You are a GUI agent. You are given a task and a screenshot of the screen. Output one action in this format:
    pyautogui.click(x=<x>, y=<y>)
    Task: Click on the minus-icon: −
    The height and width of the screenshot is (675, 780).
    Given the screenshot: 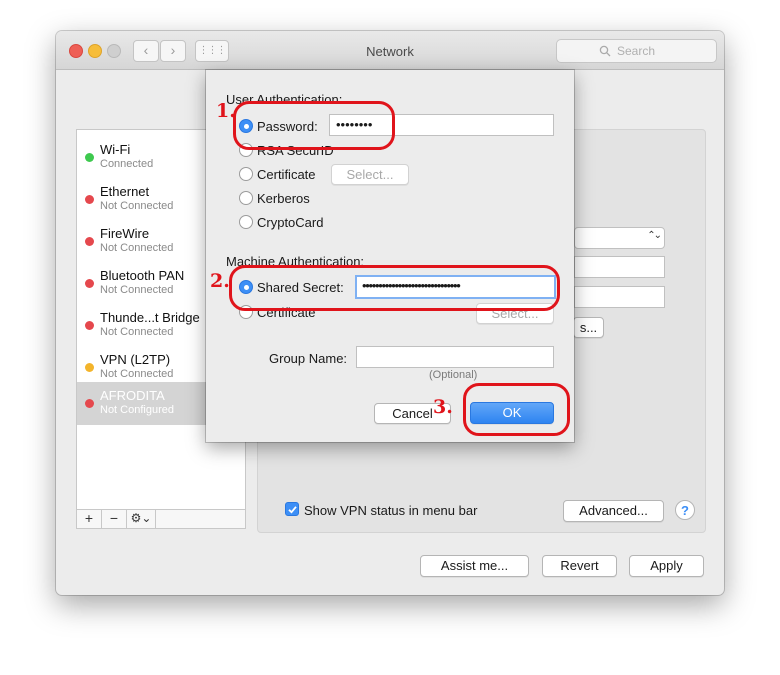 What is the action you would take?
    pyautogui.click(x=114, y=518)
    